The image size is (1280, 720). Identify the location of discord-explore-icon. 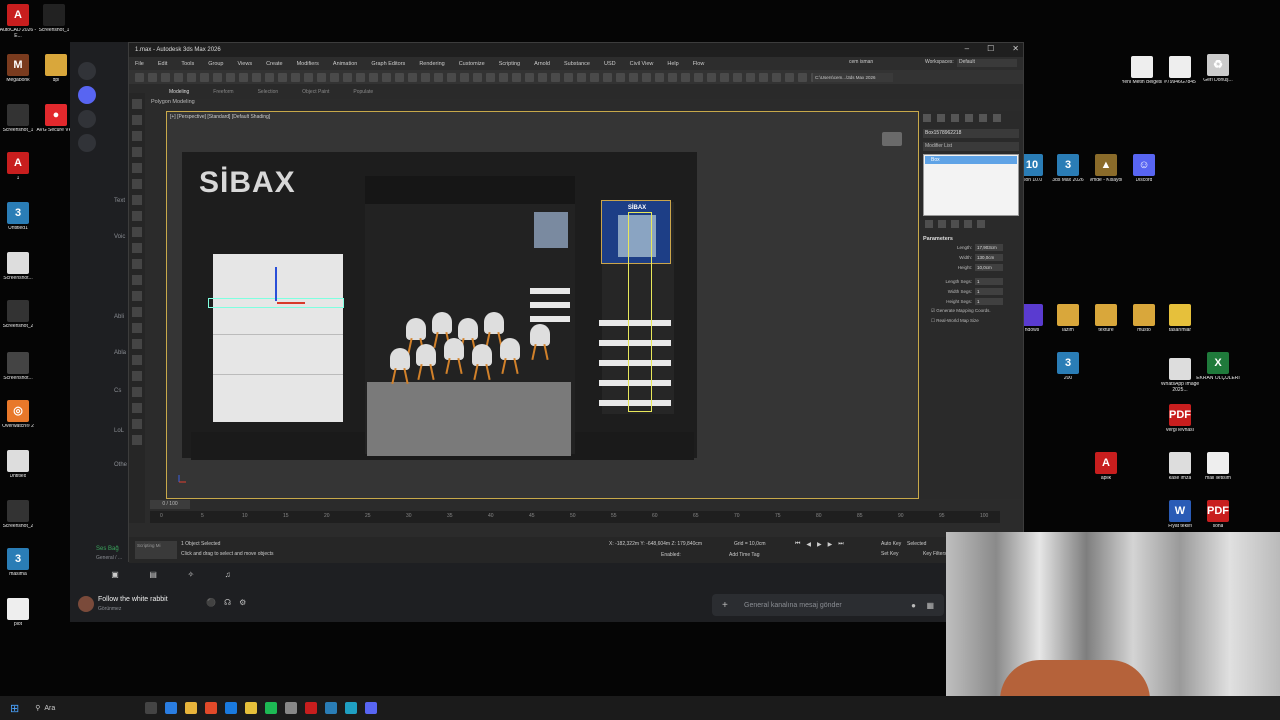
(87, 143).